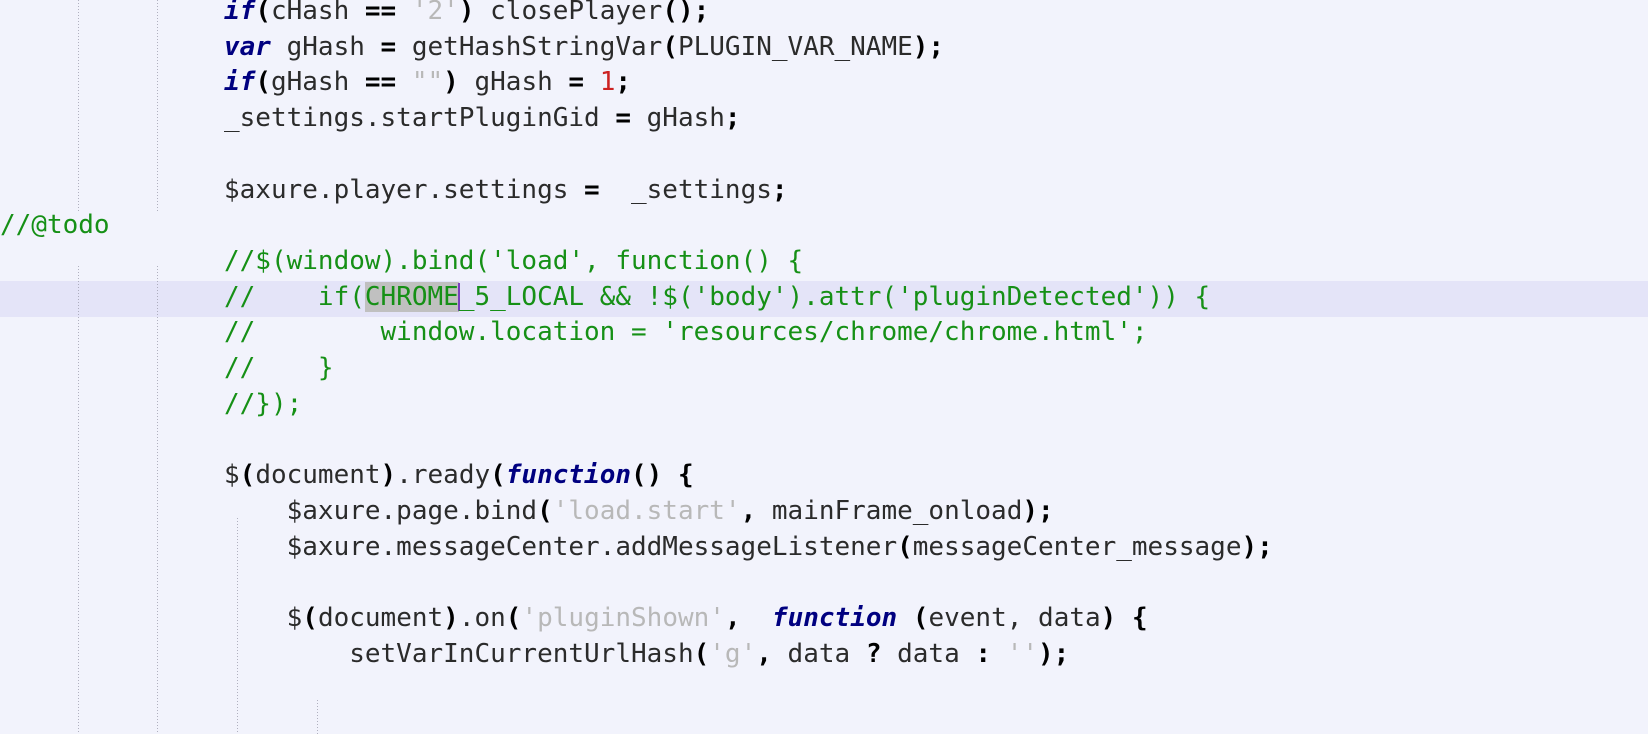 This screenshot has height=734, width=1648. I want to click on code-line-text: // }, so click(279, 369).